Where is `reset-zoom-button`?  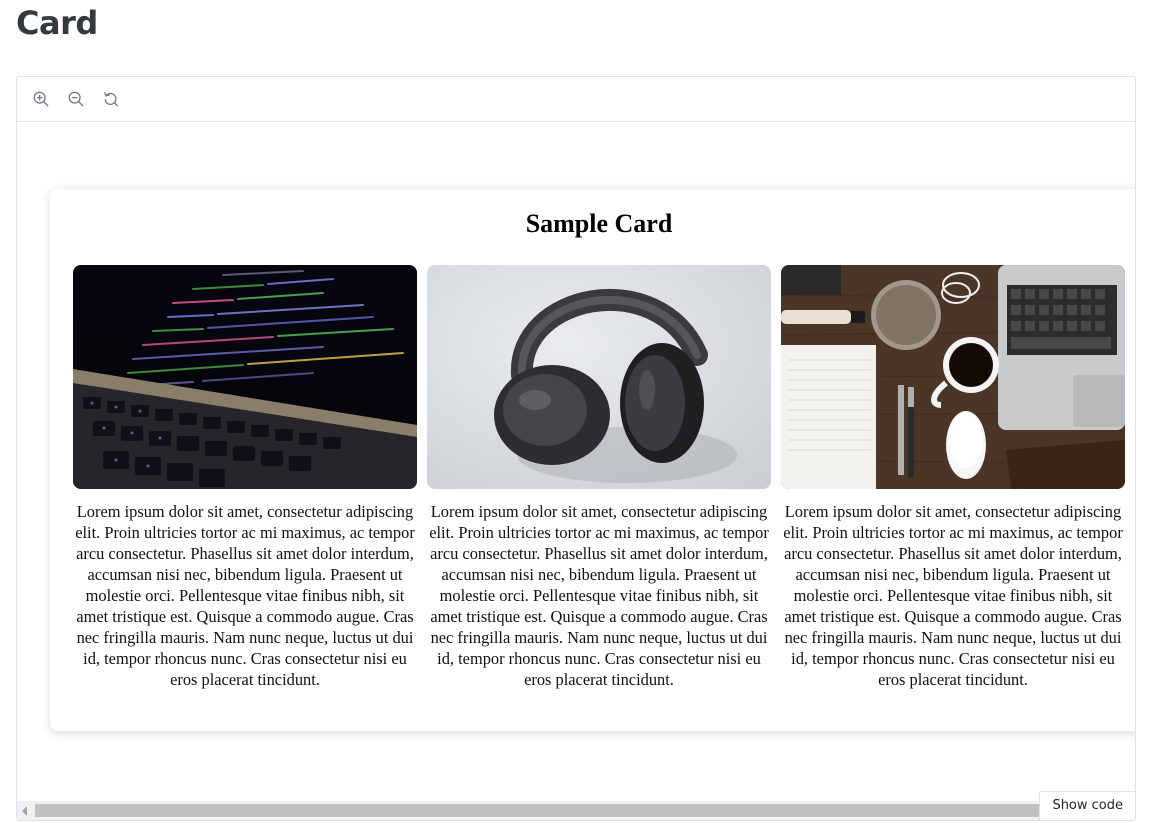 reset-zoom-button is located at coordinates (111, 99).